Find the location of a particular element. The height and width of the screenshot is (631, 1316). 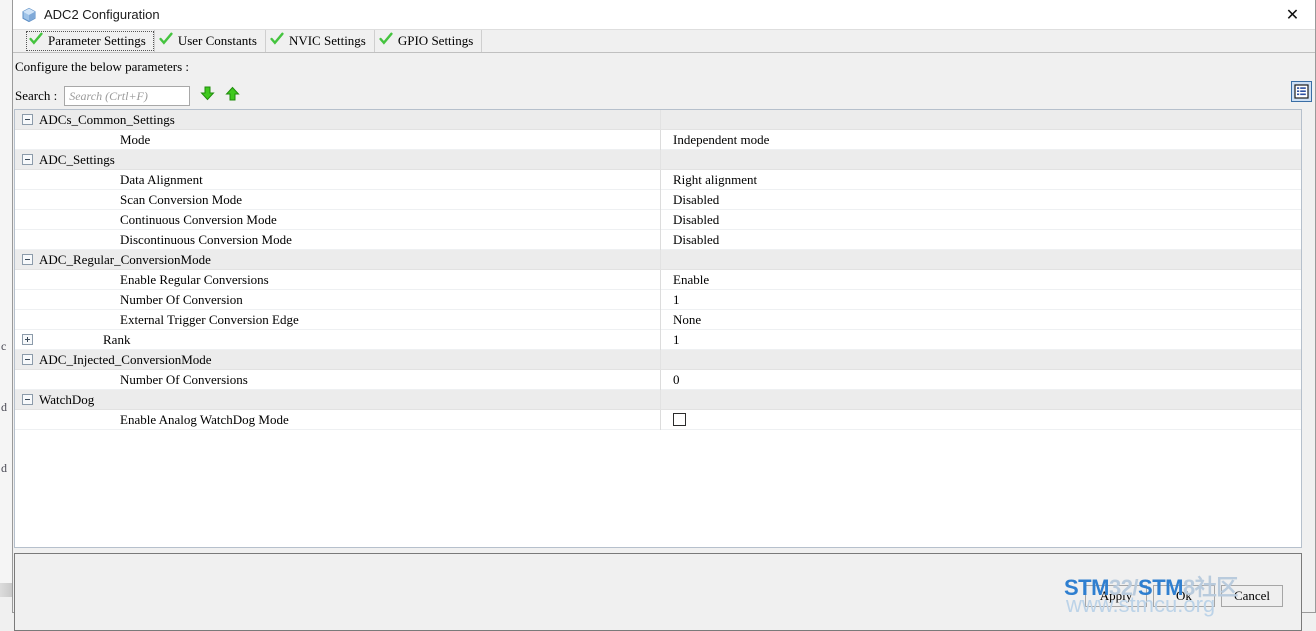

search-input is located at coordinates (127, 96).